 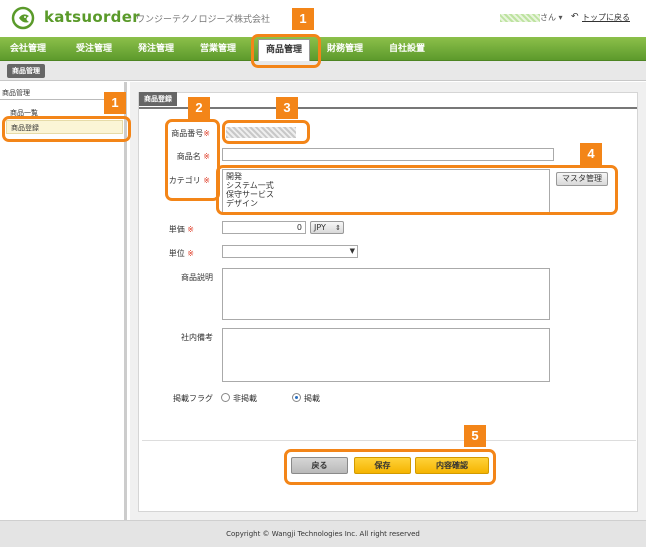 I want to click on annotation-badge-4: 4, so click(x=591, y=154).